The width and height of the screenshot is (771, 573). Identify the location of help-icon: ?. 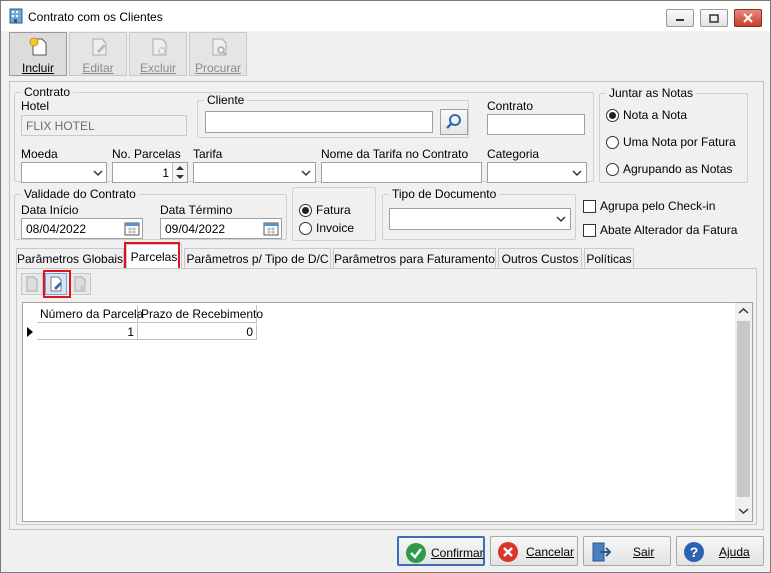
(694, 552).